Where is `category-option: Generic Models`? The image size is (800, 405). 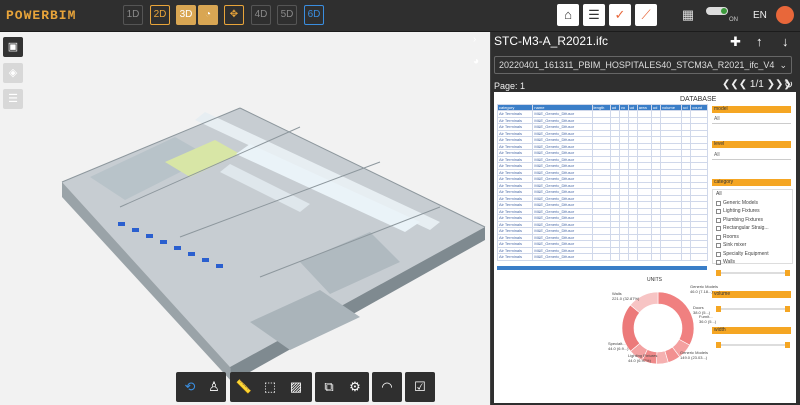 category-option: Generic Models is located at coordinates (752, 203).